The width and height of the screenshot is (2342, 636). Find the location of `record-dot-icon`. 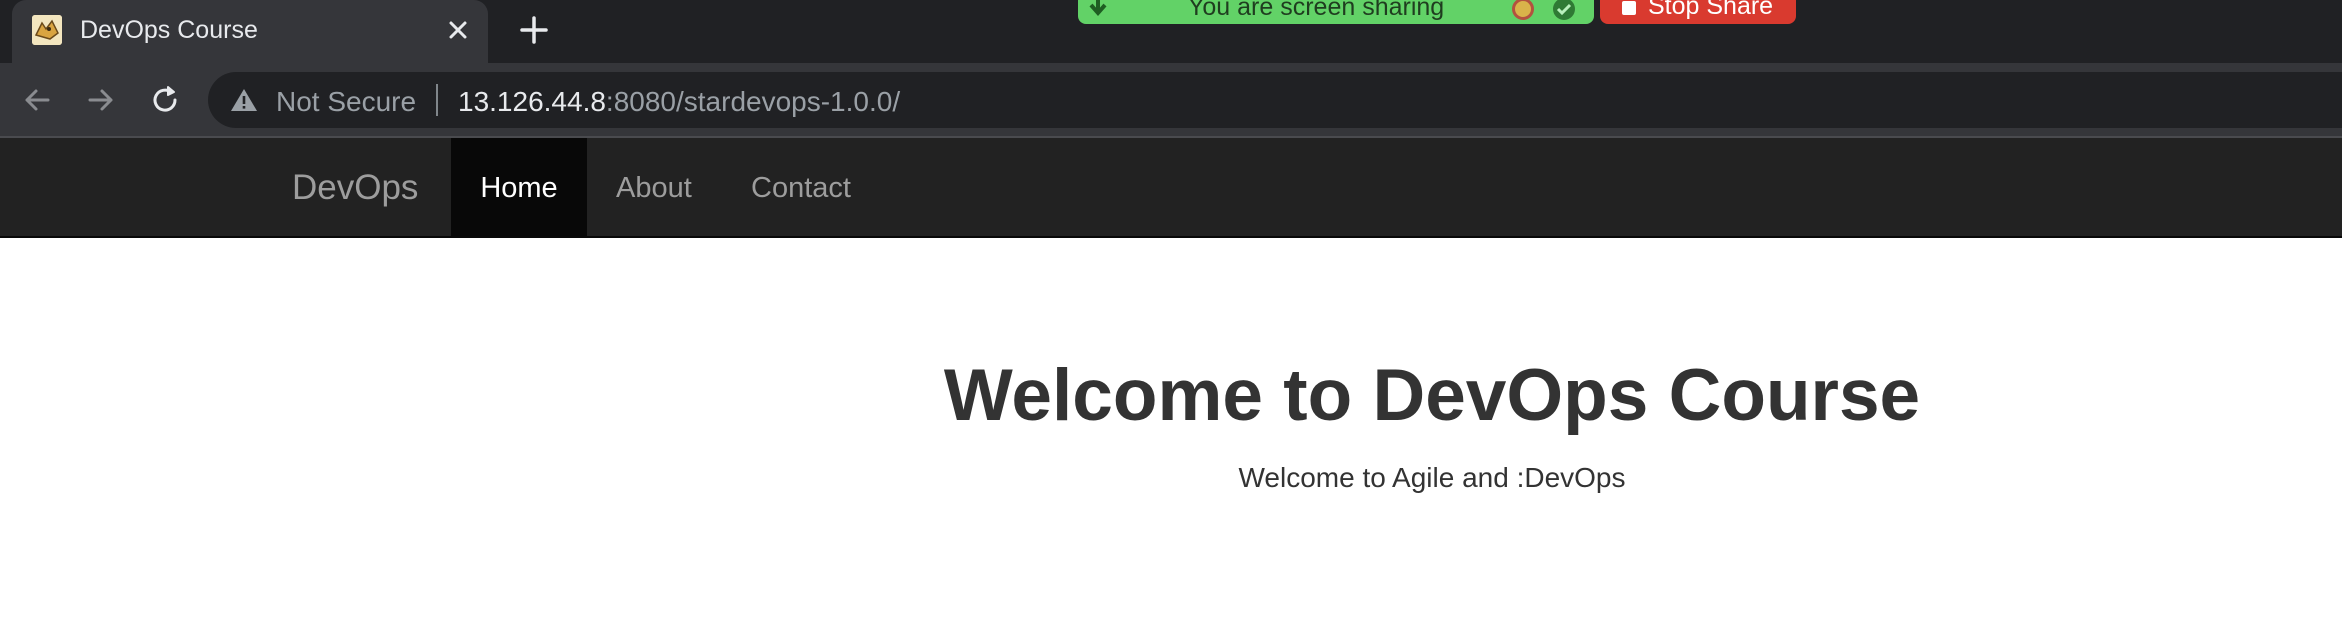

record-dot-icon is located at coordinates (1523, 10).